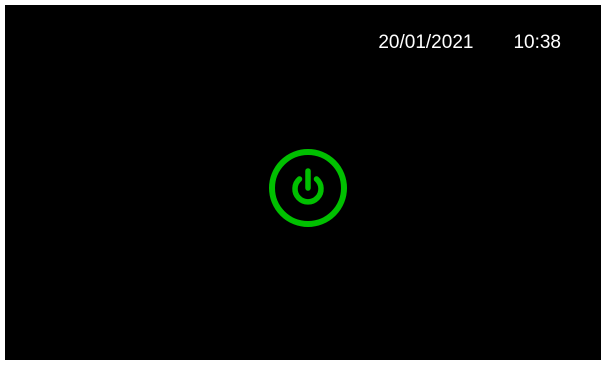 This screenshot has height=365, width=606. I want to click on status-bar: 20/01/2021 10:38, so click(469, 43).